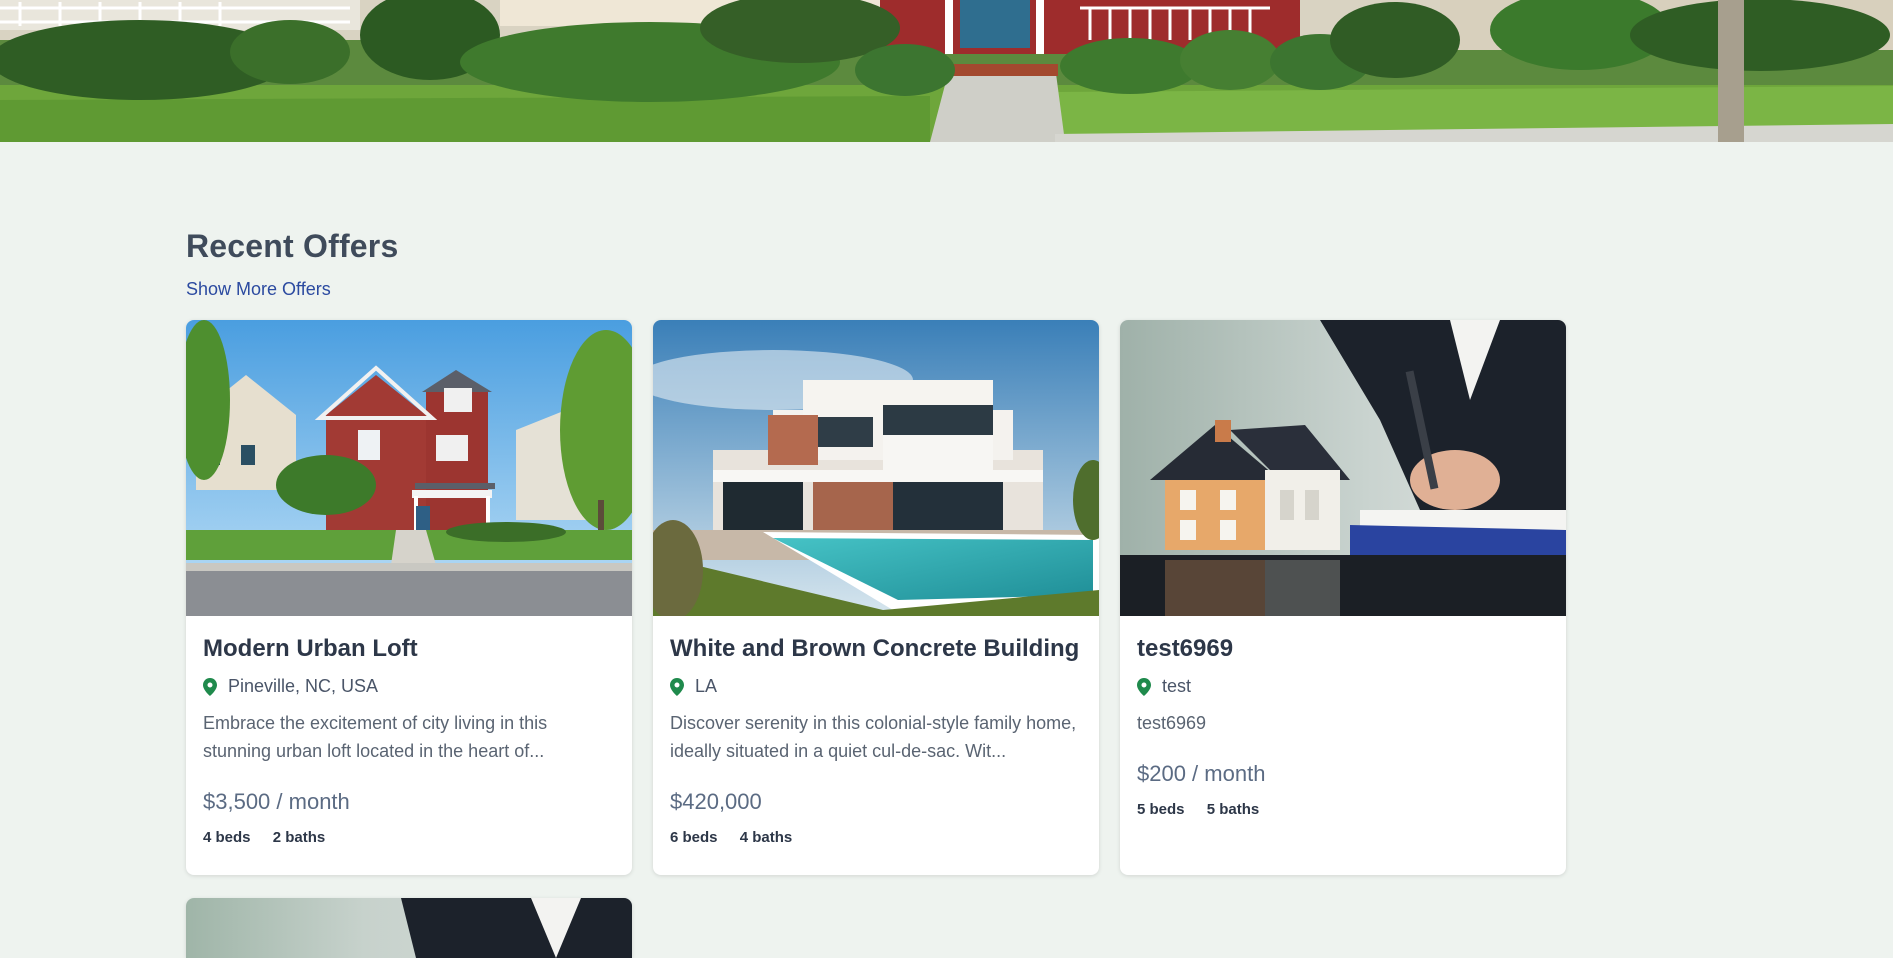  Describe the element at coordinates (1233, 809) in the screenshot. I see `listing-baths: 5 baths` at that location.